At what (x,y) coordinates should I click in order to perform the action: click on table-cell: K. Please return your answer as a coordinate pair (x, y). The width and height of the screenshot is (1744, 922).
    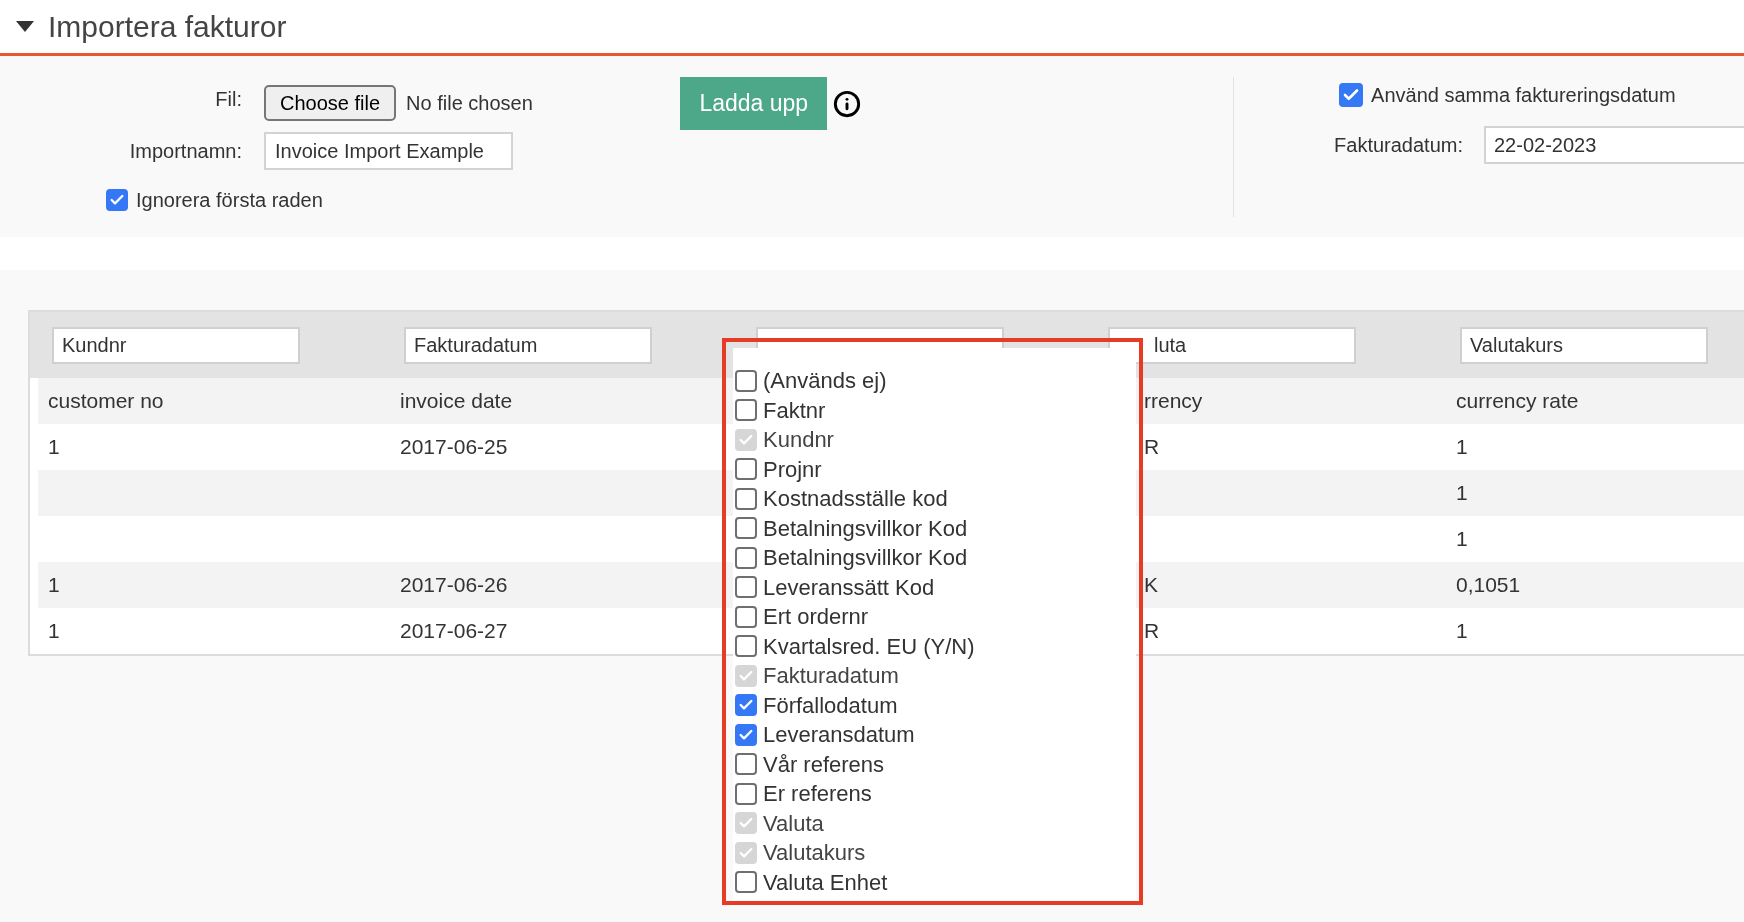
    Looking at the image, I should click on (1151, 585).